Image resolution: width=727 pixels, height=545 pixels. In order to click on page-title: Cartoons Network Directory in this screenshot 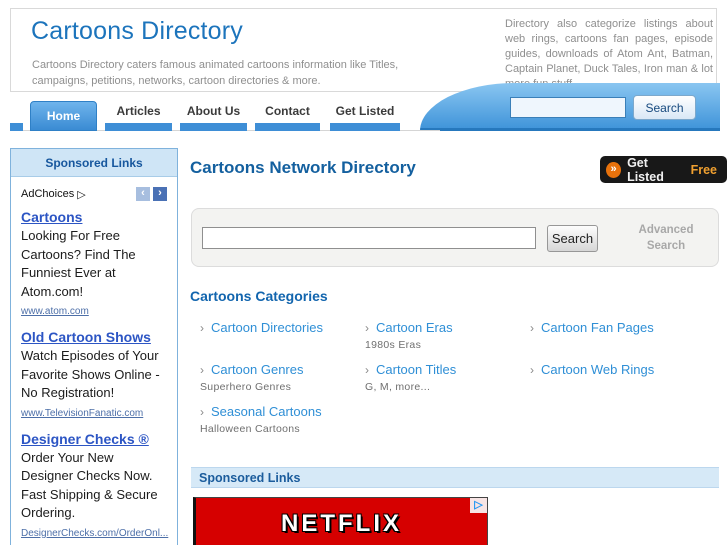, I will do `click(303, 167)`.